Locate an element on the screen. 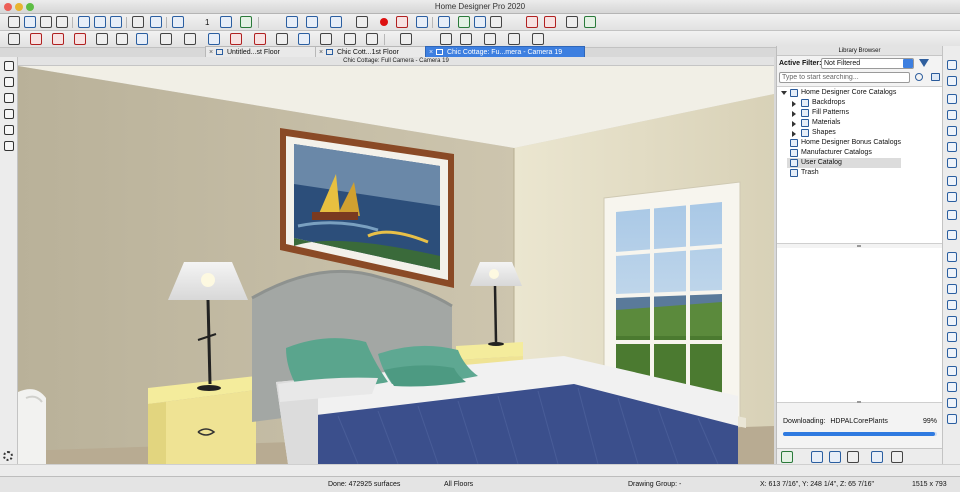  plan-icon is located at coordinates (952, 257).